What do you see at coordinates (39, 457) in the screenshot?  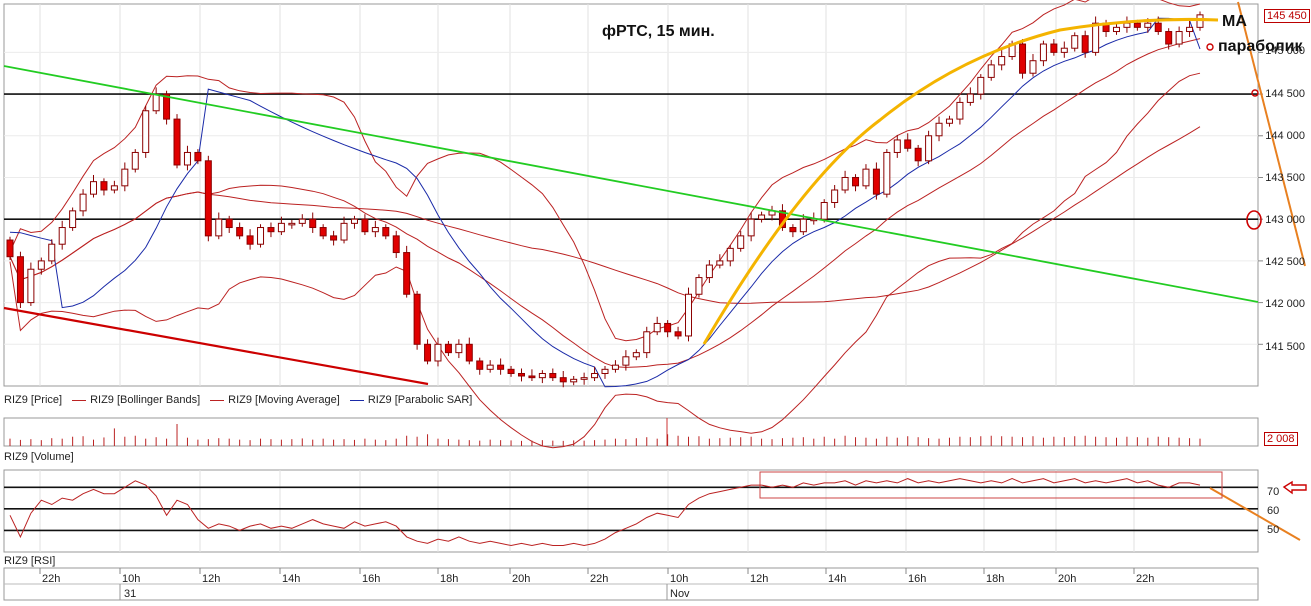 I see `volume-panel-label: RIZ9 [Volume]` at bounding box center [39, 457].